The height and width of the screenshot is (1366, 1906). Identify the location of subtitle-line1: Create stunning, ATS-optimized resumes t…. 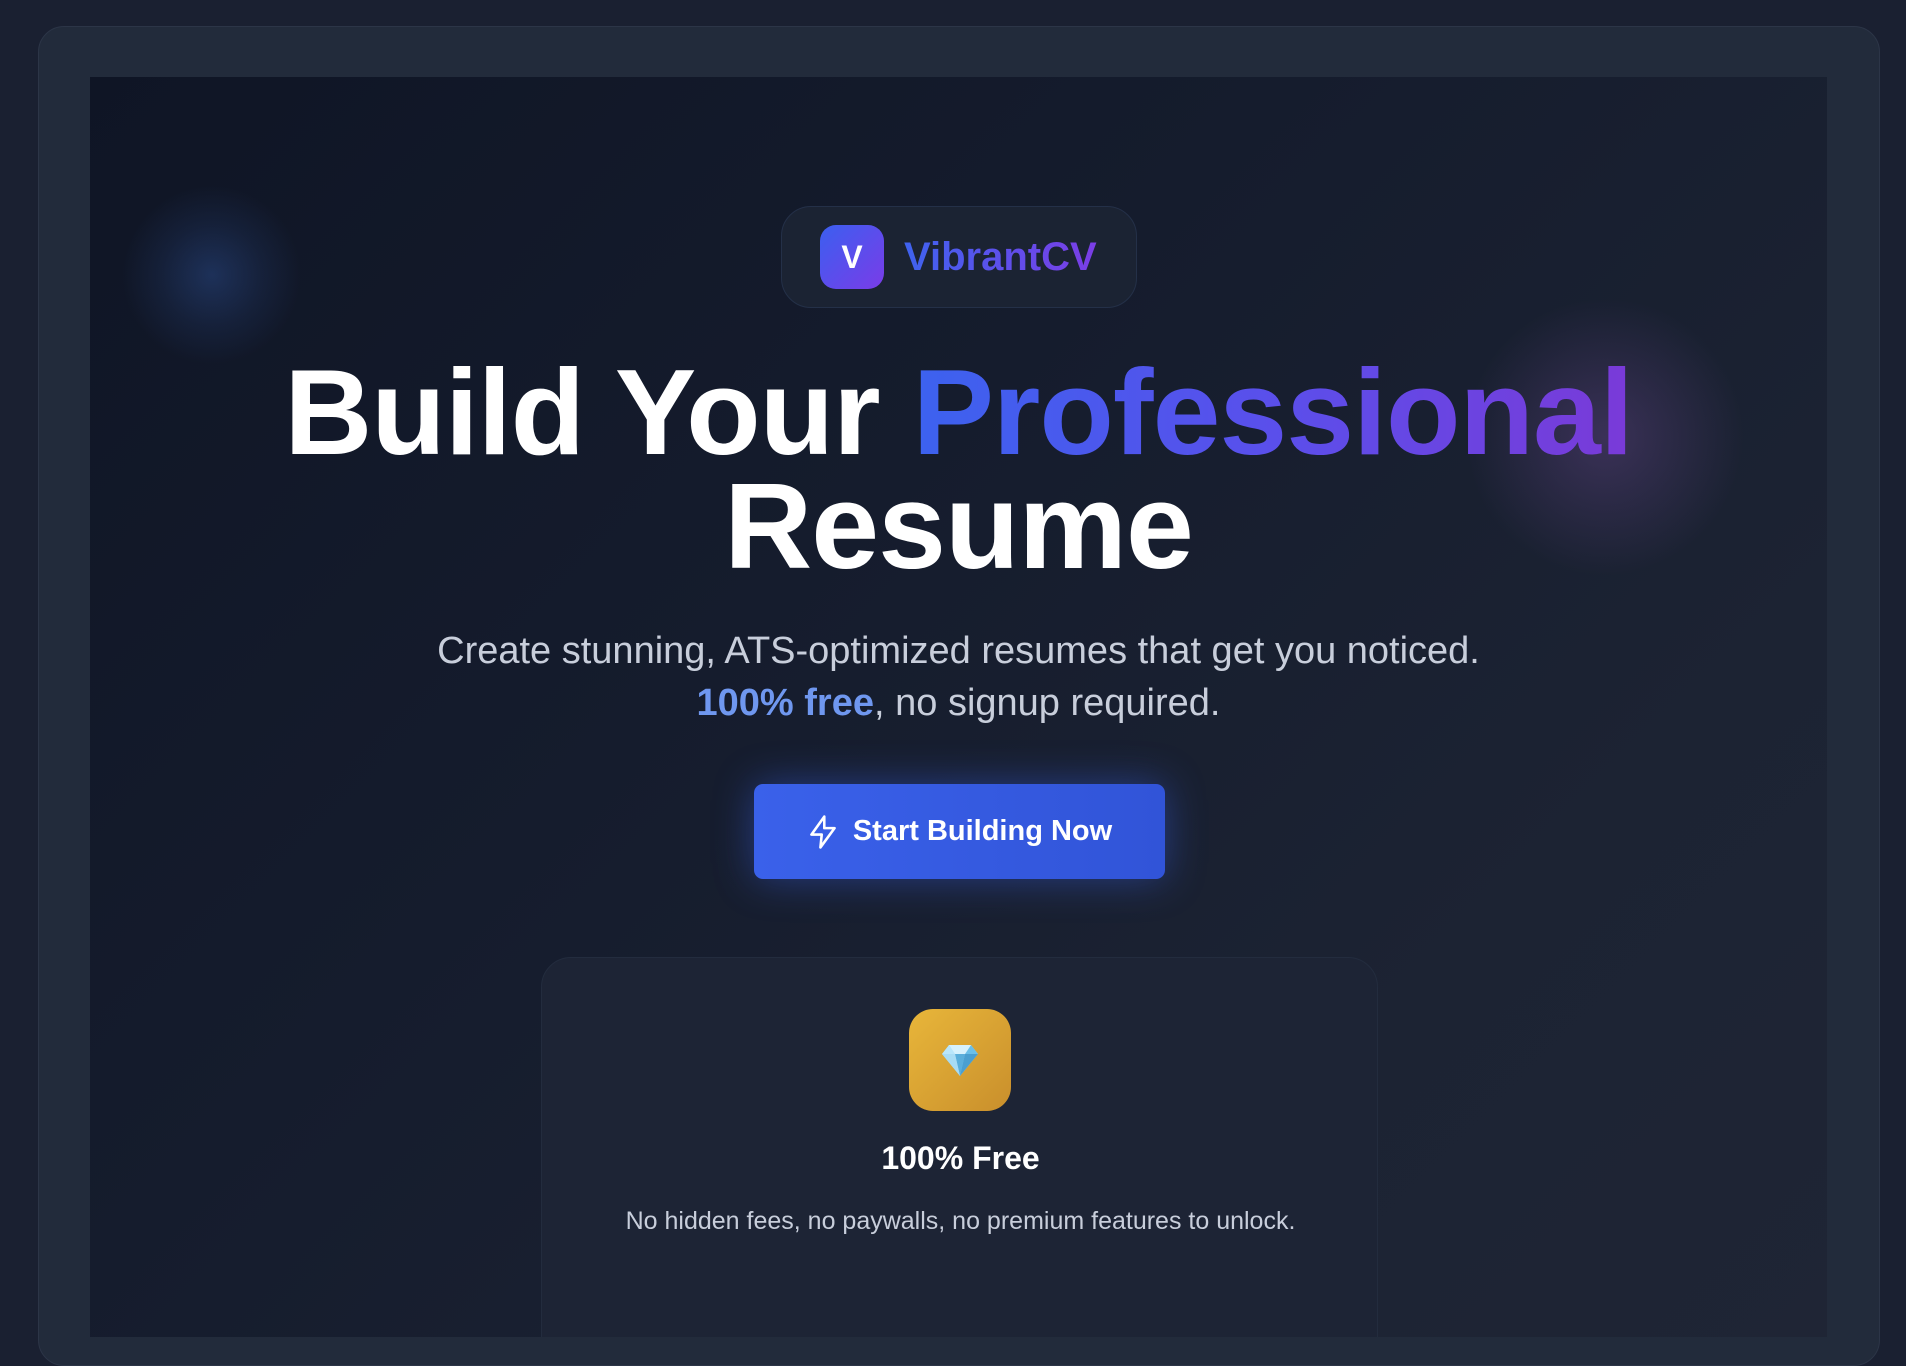
(958, 651).